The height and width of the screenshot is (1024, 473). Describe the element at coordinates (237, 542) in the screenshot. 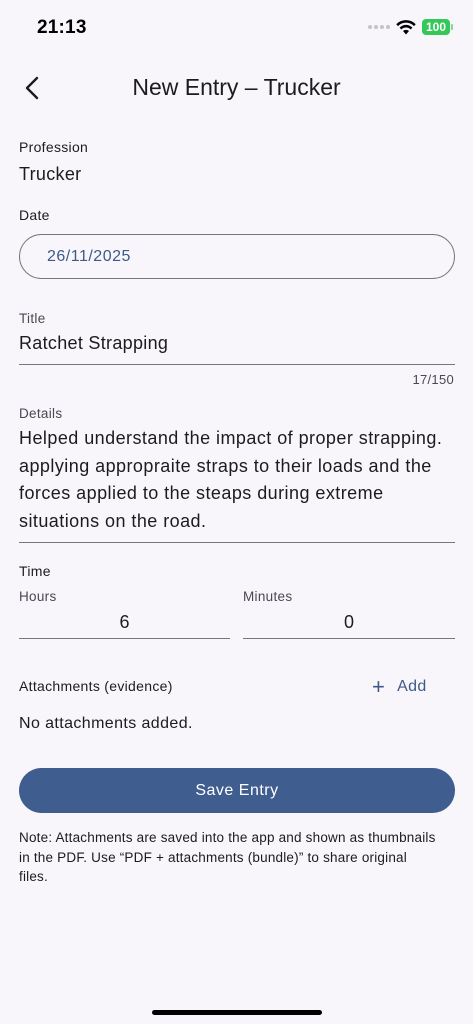

I see `details-underline` at that location.